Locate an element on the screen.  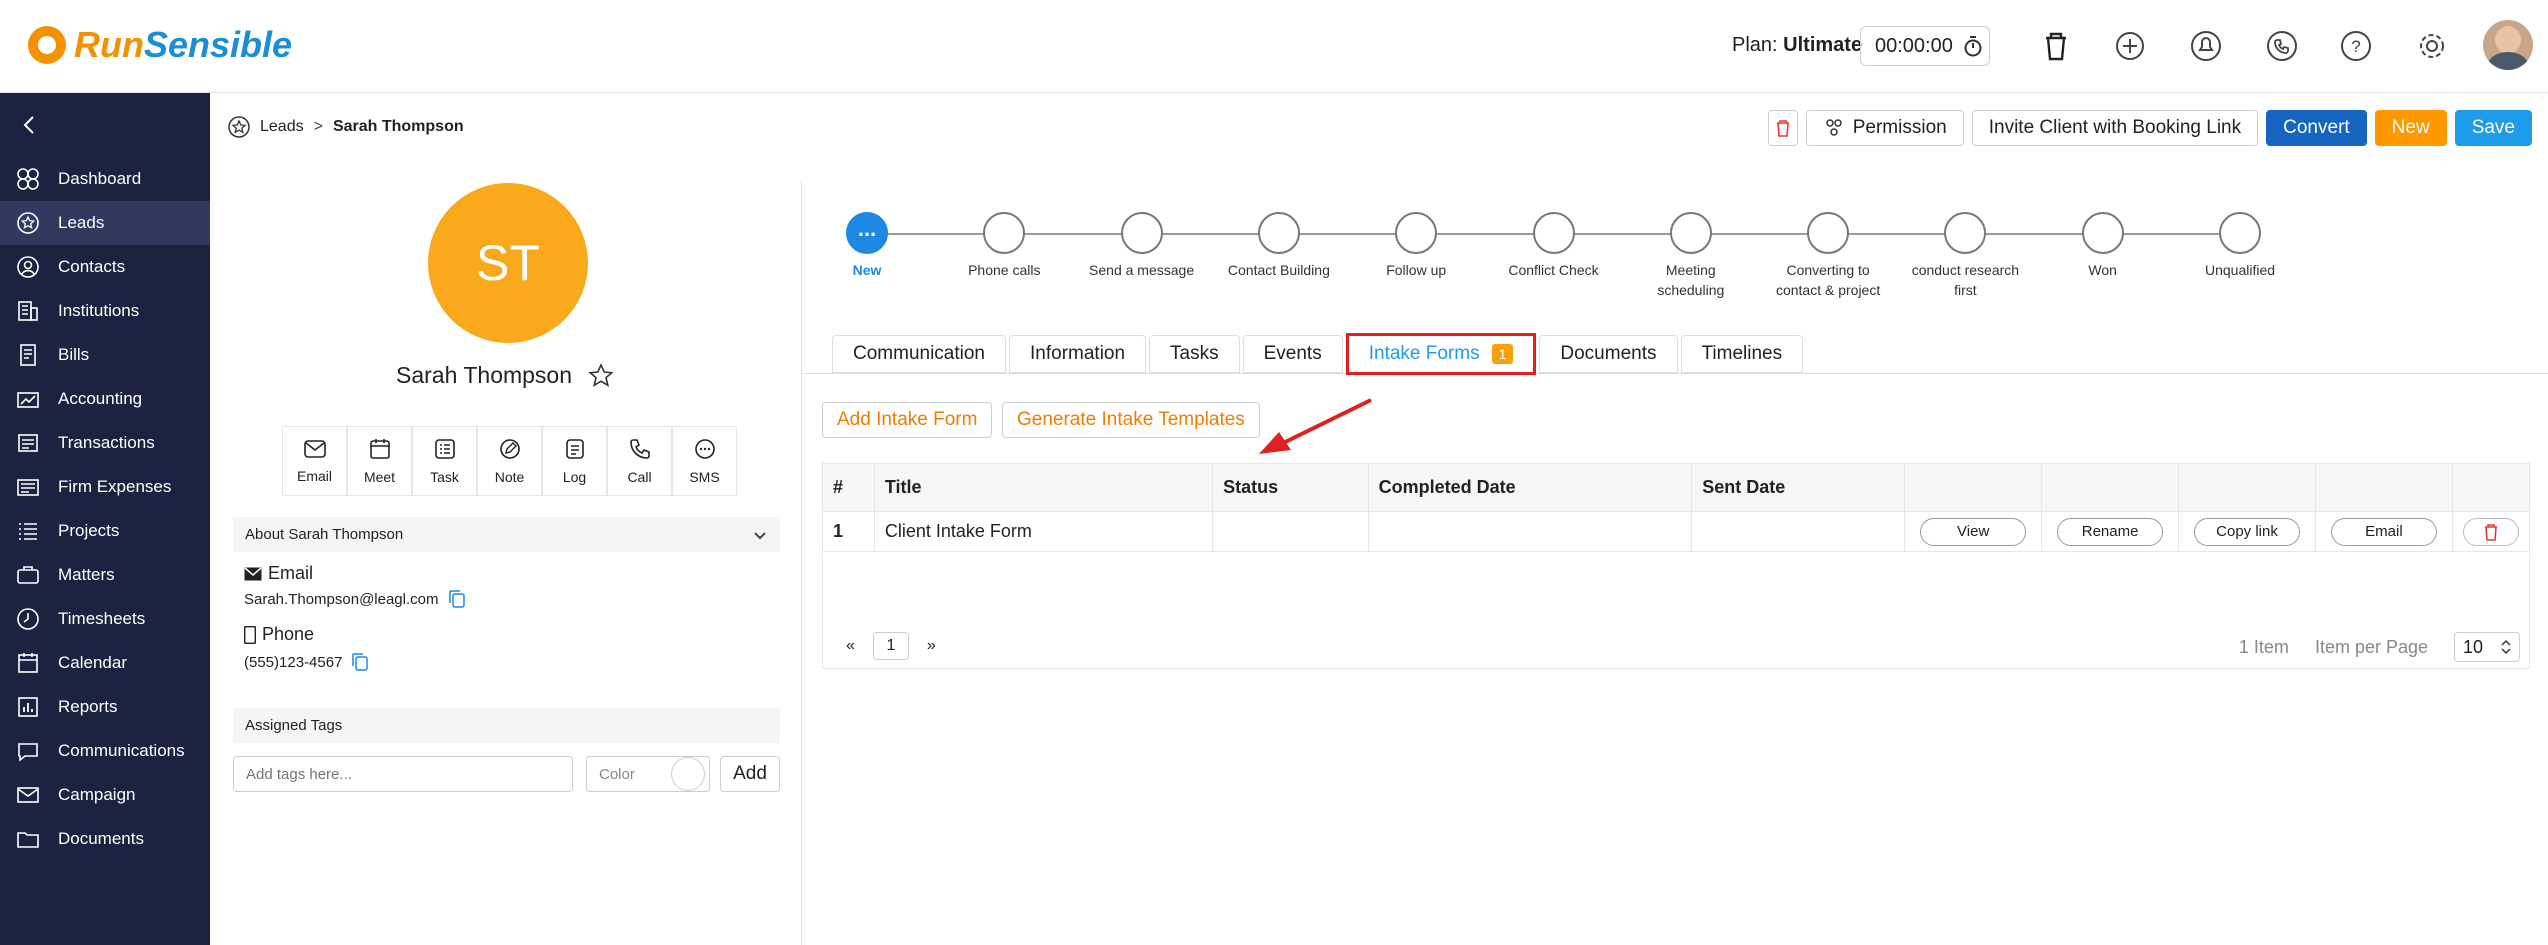
sidebar-item-reports: Reports is located at coordinates (105, 707).